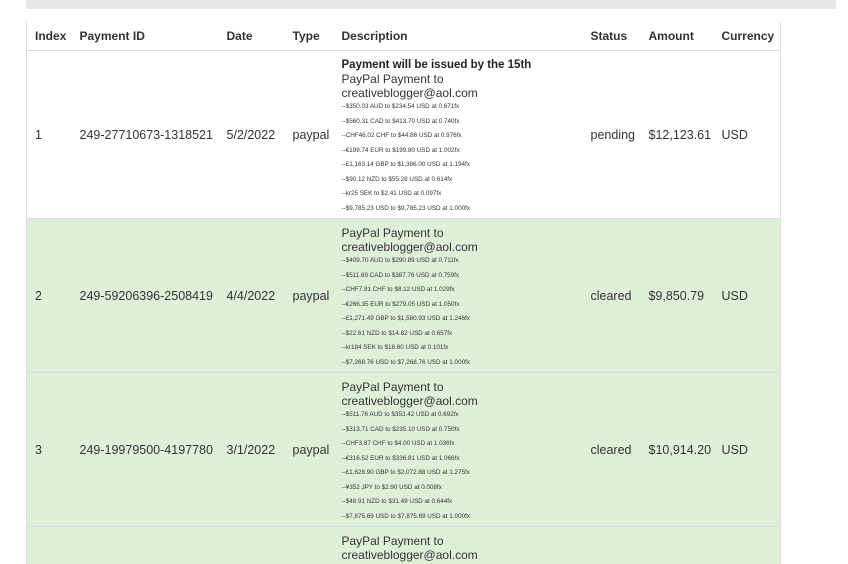 The image size is (848, 564). What do you see at coordinates (252, 450) in the screenshot?
I see `cell-date: 3/1/2022` at bounding box center [252, 450].